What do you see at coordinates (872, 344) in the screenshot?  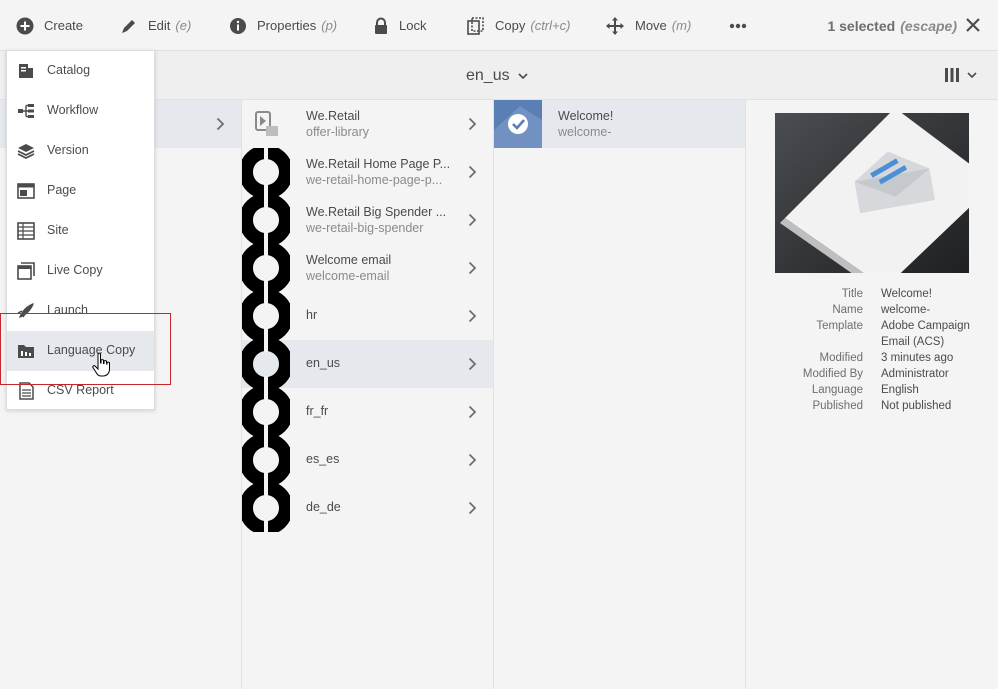 I see `metadata-row: Email (ACS)` at bounding box center [872, 344].